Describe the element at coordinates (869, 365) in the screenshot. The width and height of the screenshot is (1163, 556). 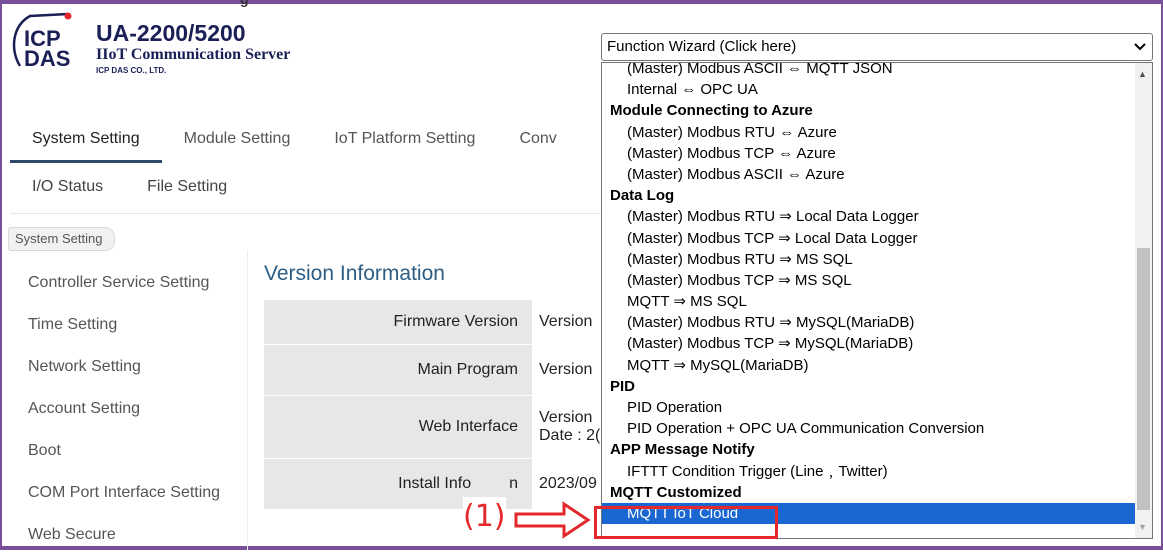
I see `dropdown-option: MQTT ⇒ MySQL(MariaDB)` at that location.